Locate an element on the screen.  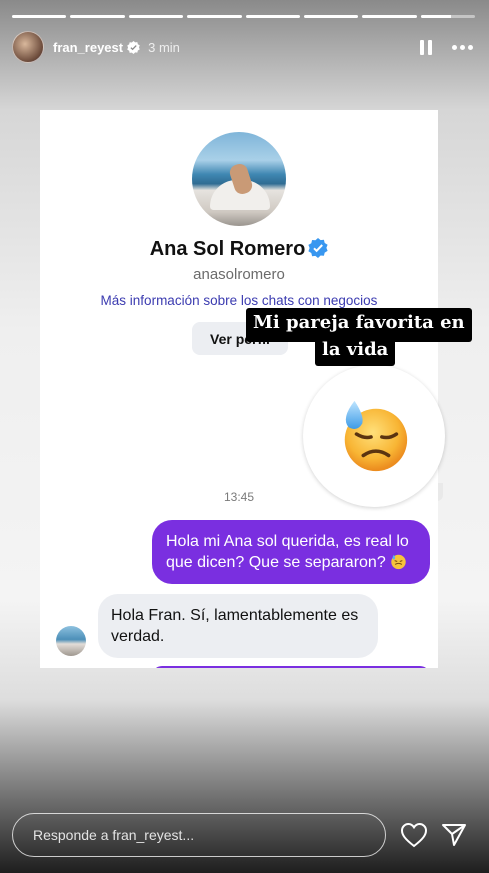
profile-photo is located at coordinates (239, 179).